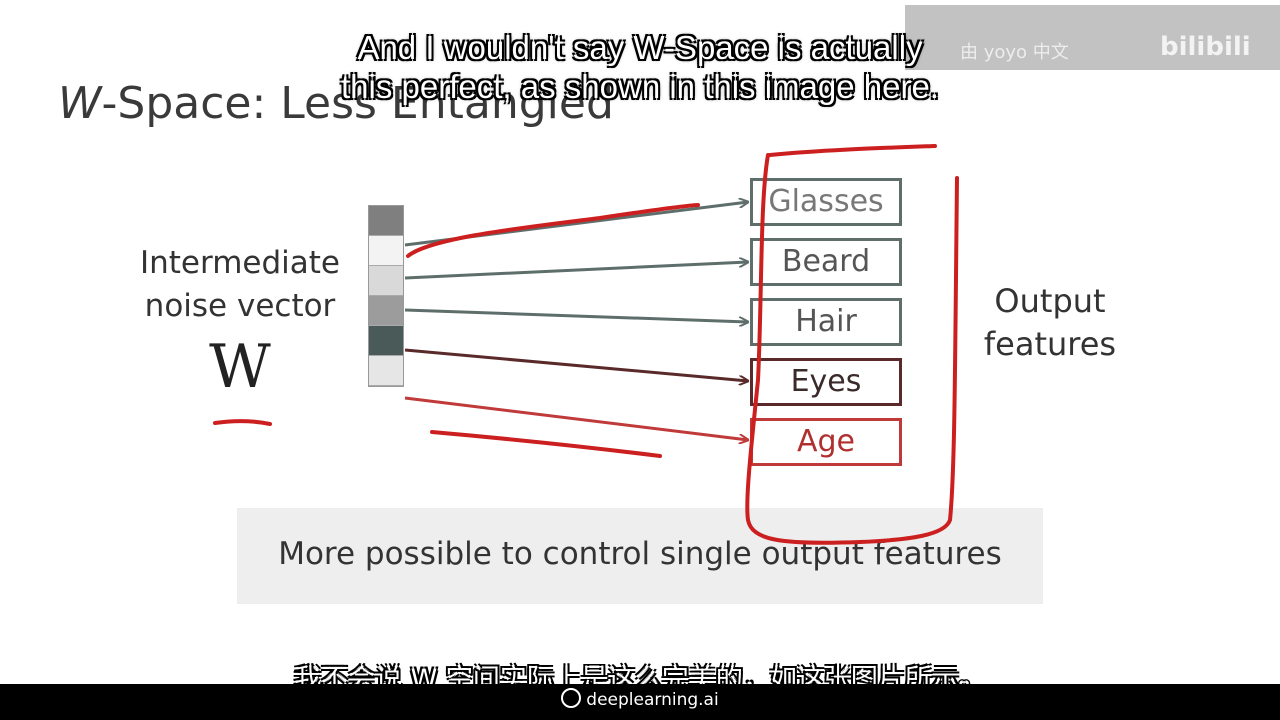  I want to click on english-subtitle-line-1: And I wouldn't say W-Space is actually, so click(640, 47).